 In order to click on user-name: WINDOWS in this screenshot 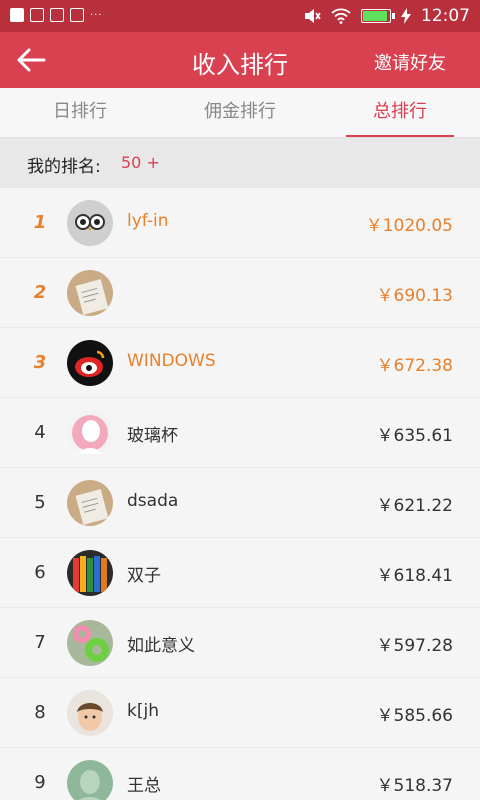, I will do `click(171, 361)`.